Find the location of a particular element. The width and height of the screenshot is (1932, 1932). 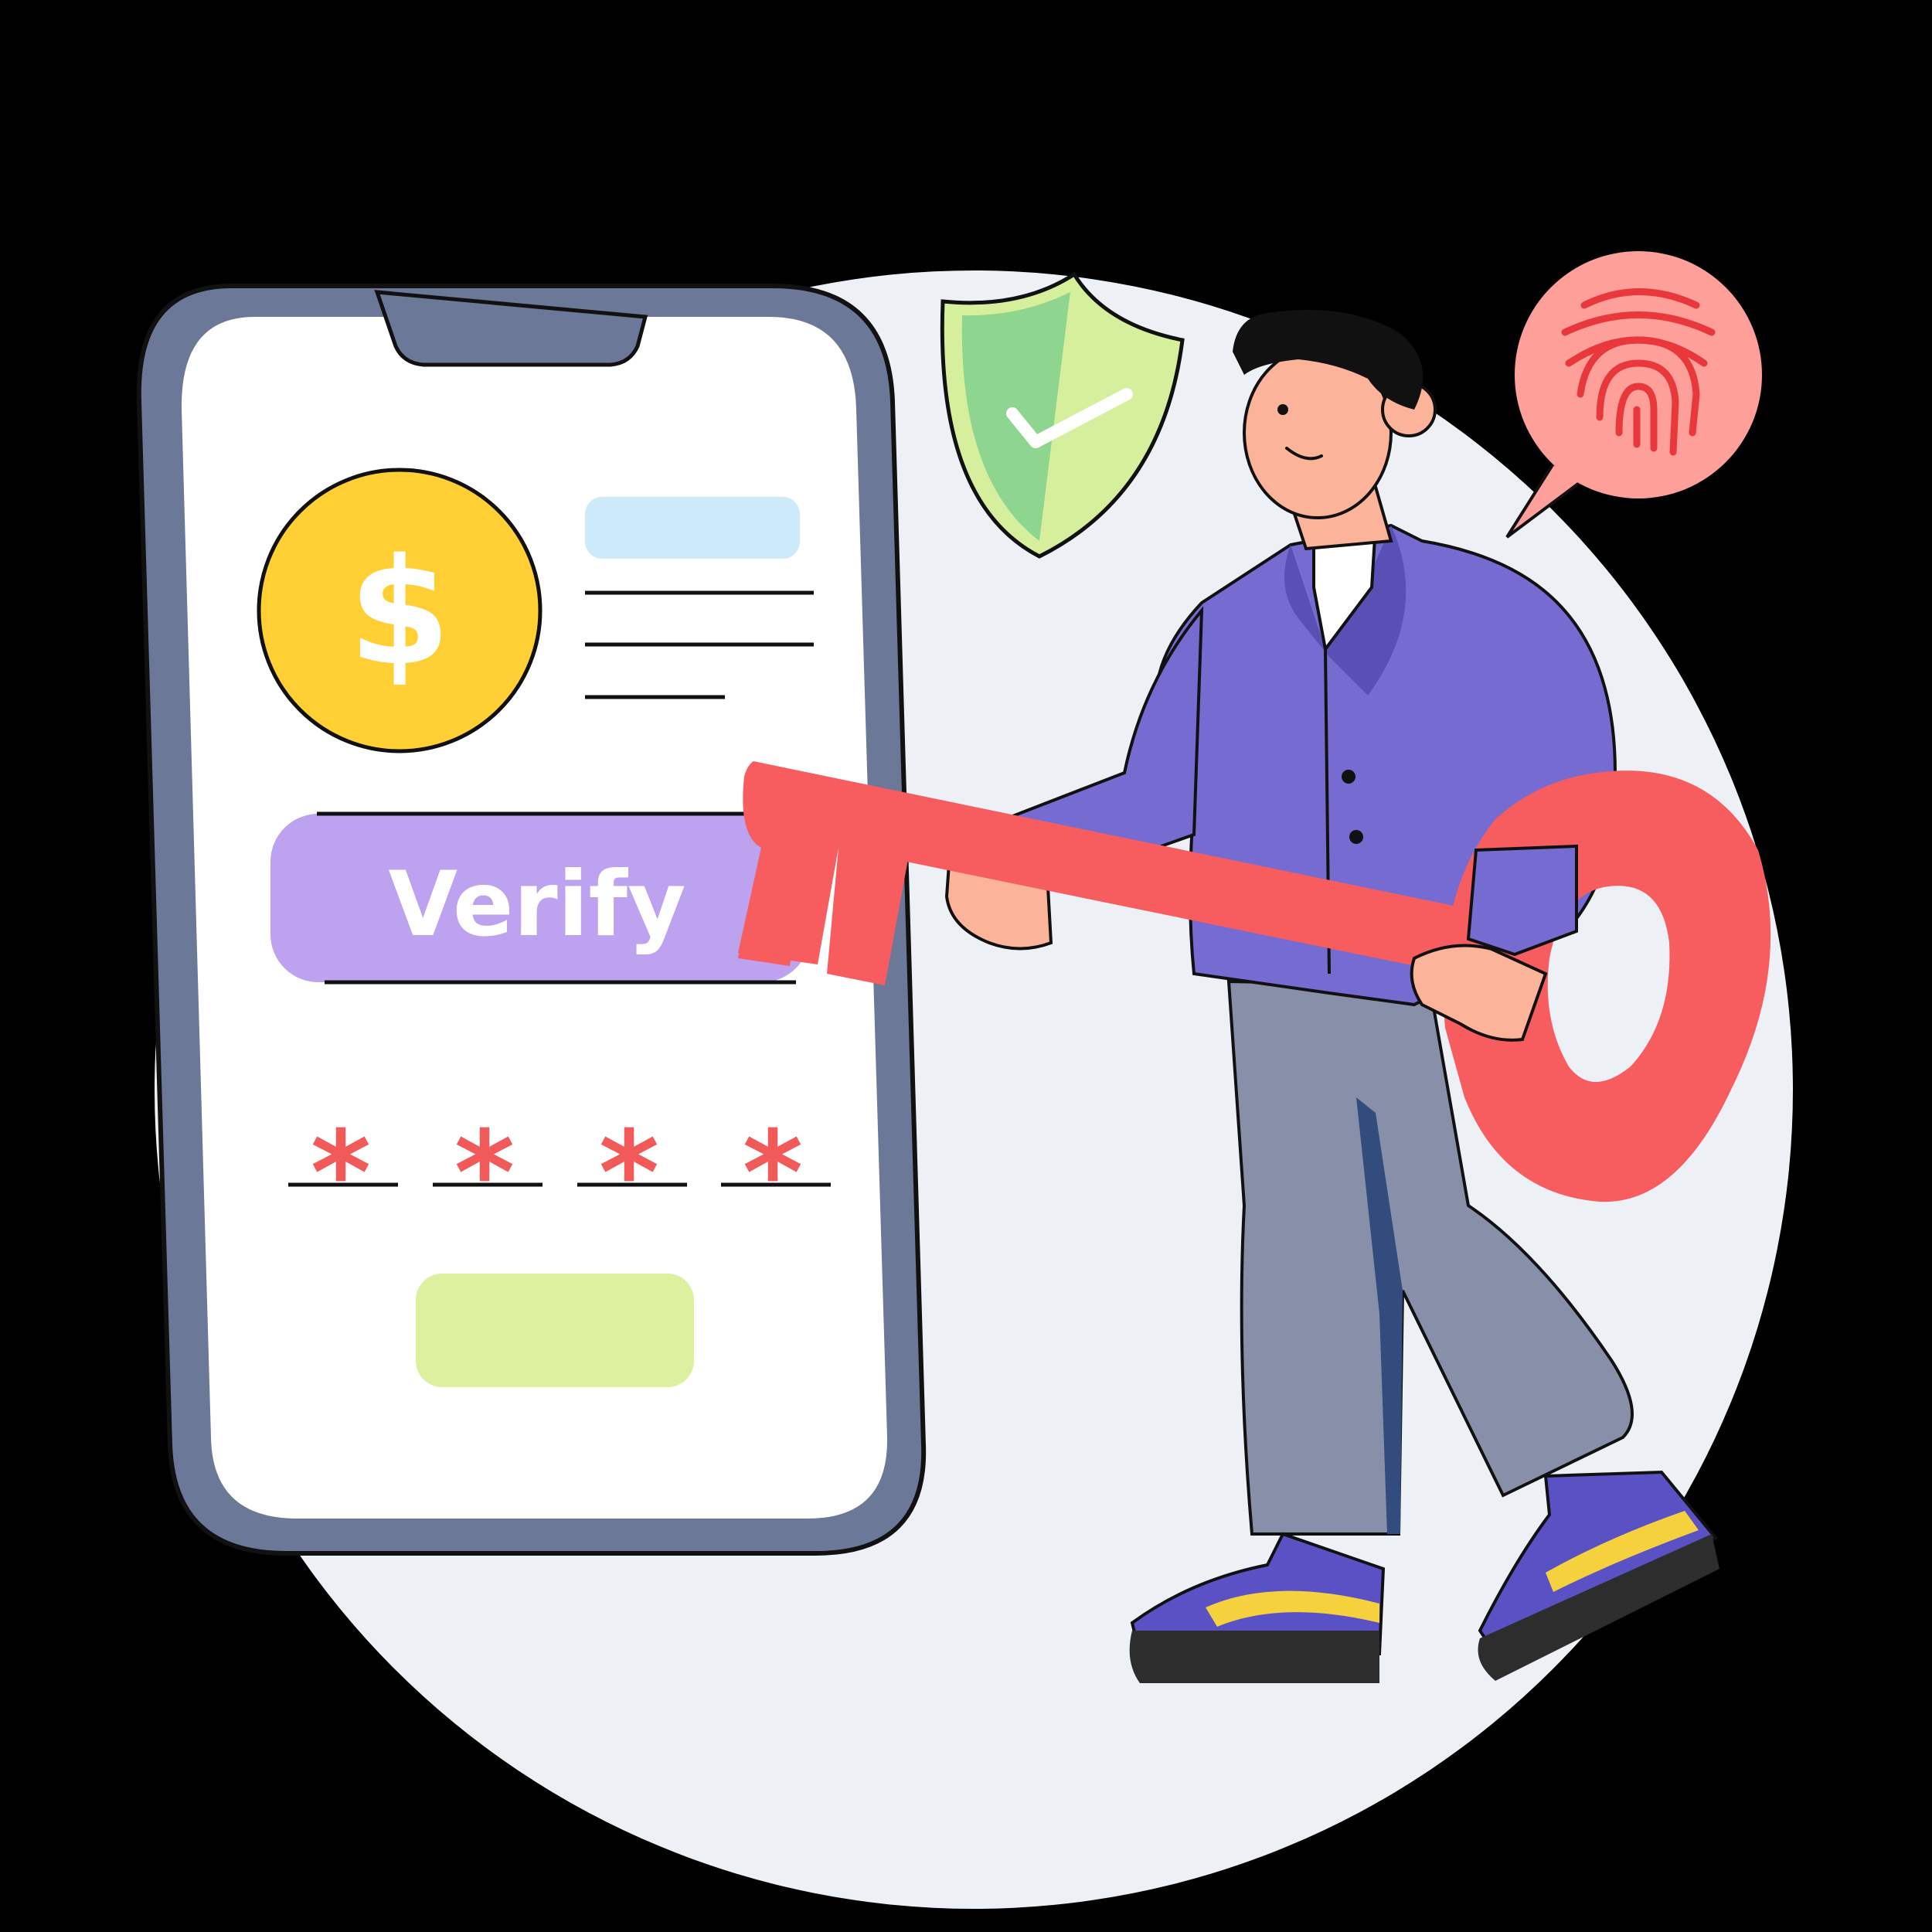

pin-digit-3: * is located at coordinates (629, 1174).